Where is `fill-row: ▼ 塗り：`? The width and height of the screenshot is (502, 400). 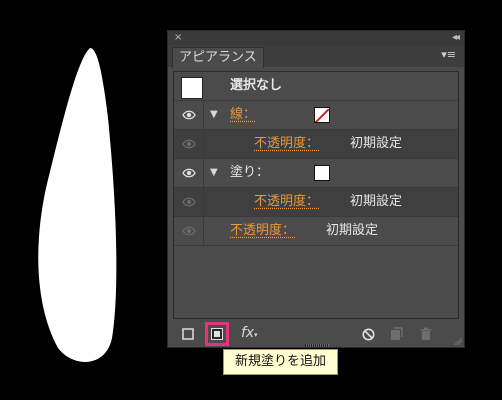 fill-row: ▼ 塗り： is located at coordinates (316, 173).